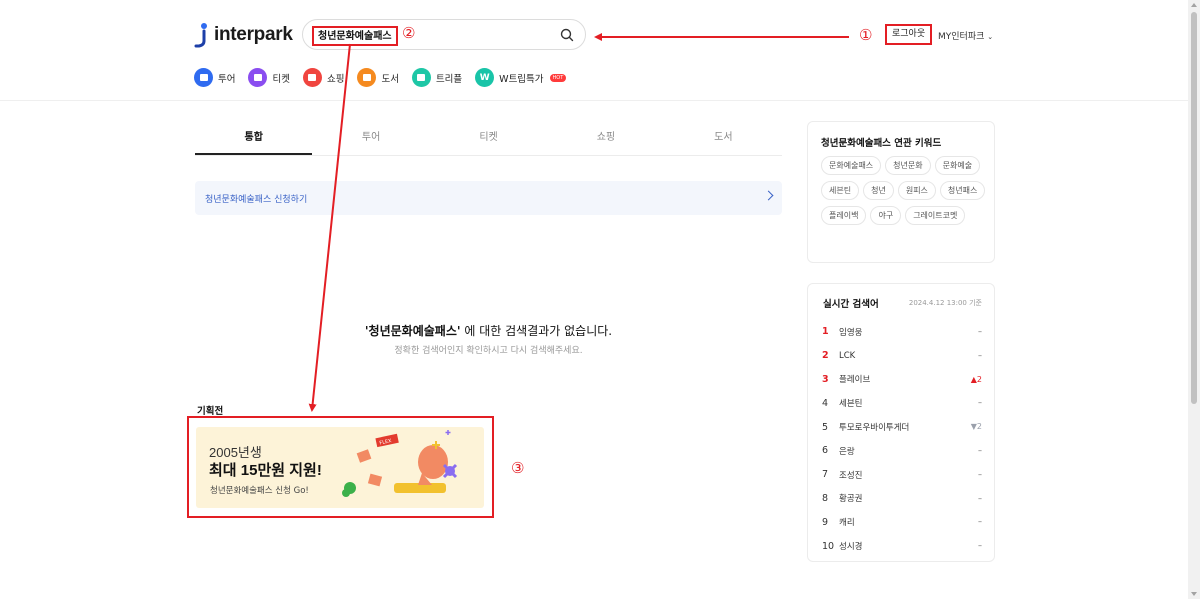 This screenshot has width=1200, height=599. I want to click on realtime-row: 8 황공권 –, so click(902, 499).